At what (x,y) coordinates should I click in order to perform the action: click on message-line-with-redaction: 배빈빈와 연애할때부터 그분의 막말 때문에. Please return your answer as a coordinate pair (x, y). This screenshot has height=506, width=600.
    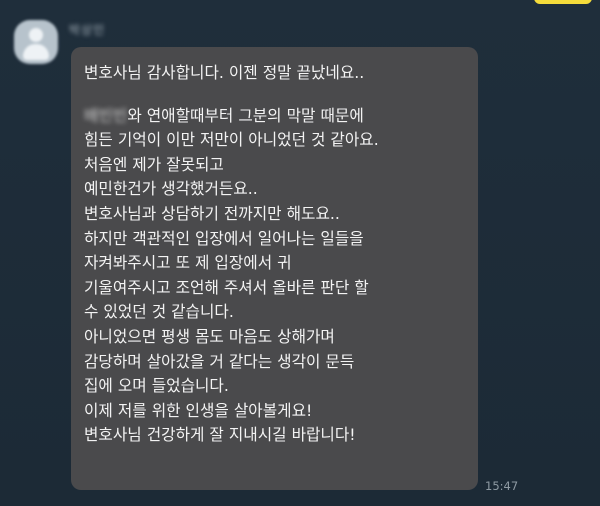
    Looking at the image, I should click on (276, 116).